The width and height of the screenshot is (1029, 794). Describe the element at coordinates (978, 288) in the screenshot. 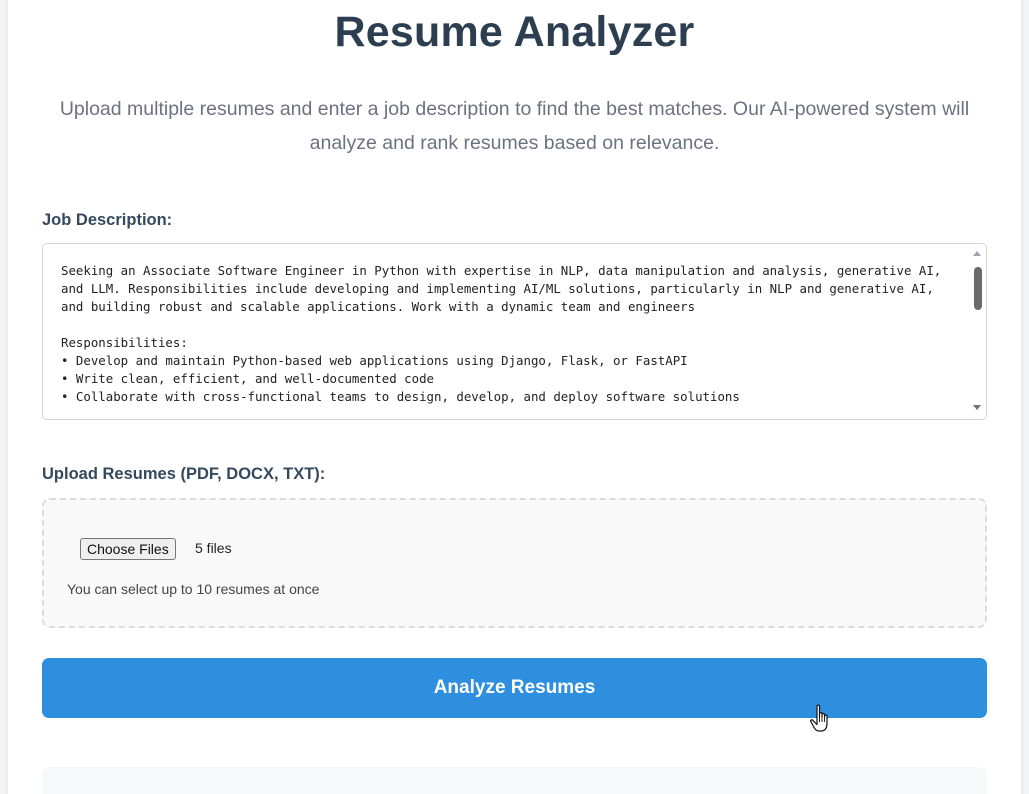

I see `scrollbar-thumb` at that location.